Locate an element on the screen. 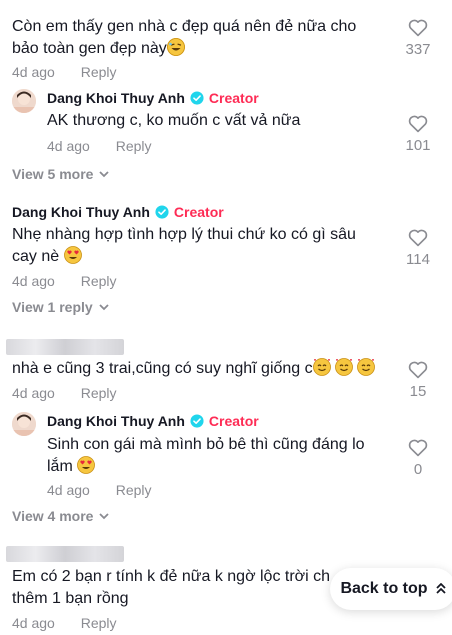  back-to-top-button: Back to top is located at coordinates (391, 589).